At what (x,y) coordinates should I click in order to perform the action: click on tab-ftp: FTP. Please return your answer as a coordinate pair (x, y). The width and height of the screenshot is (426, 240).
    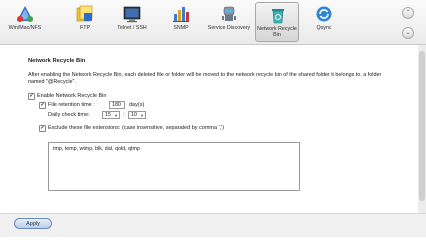
    Looking at the image, I should click on (85, 22).